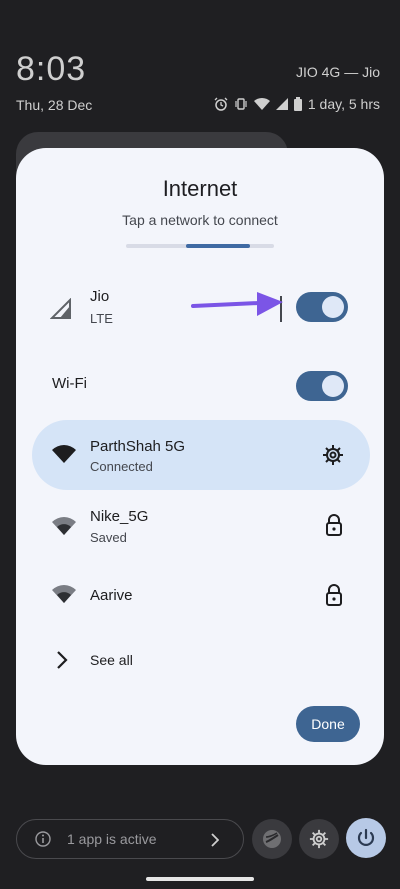 The height and width of the screenshot is (889, 400). Describe the element at coordinates (138, 446) in the screenshot. I see `network-name: ParthShah 5G` at that location.